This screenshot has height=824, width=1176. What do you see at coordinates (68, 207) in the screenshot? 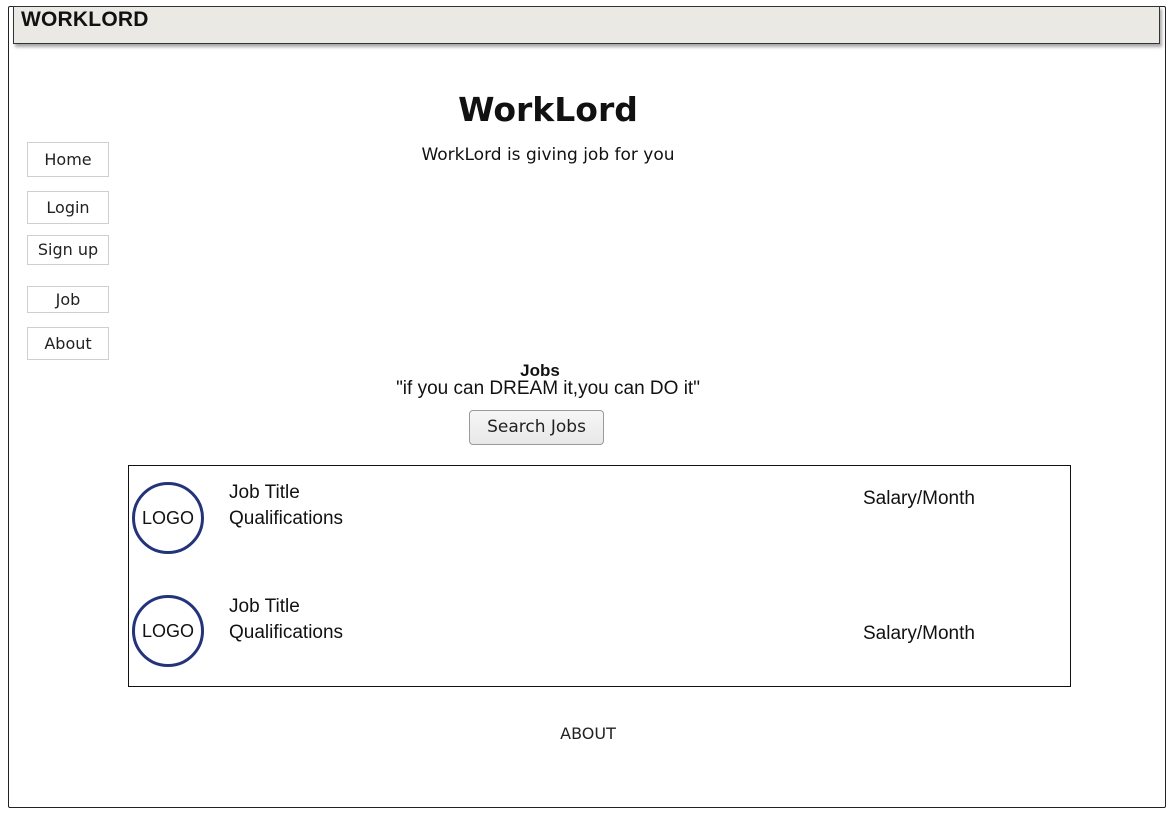
I see `nav-login-button: Login` at bounding box center [68, 207].